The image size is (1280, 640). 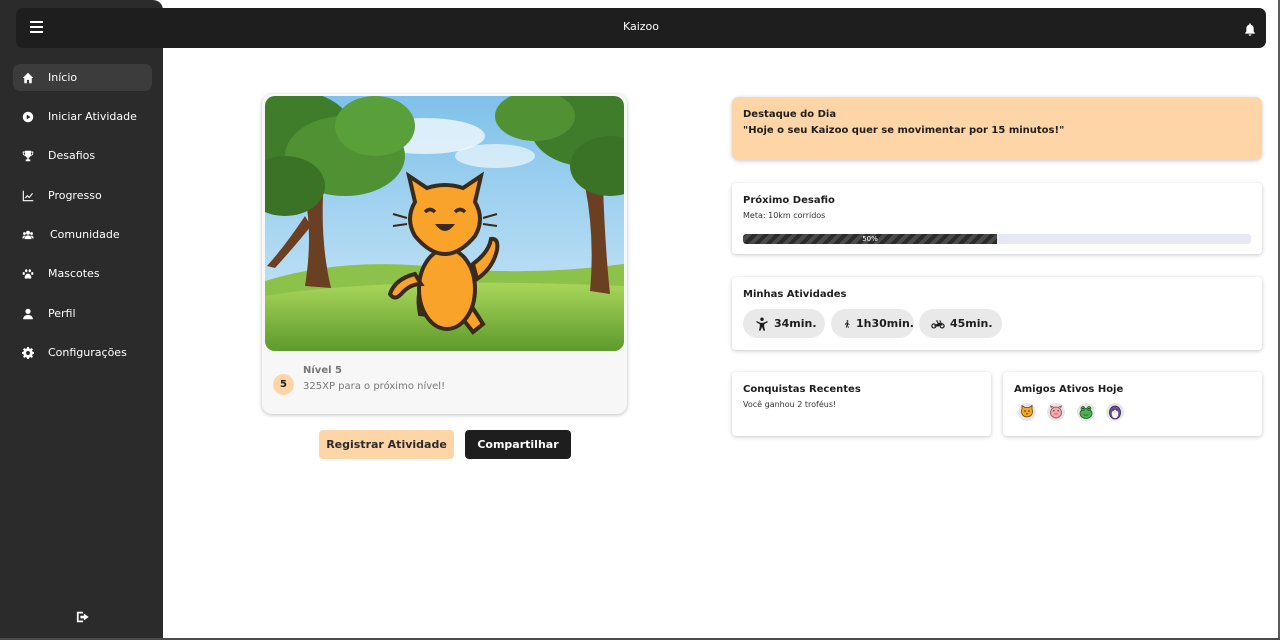 I want to click on logout-button, so click(x=83, y=617).